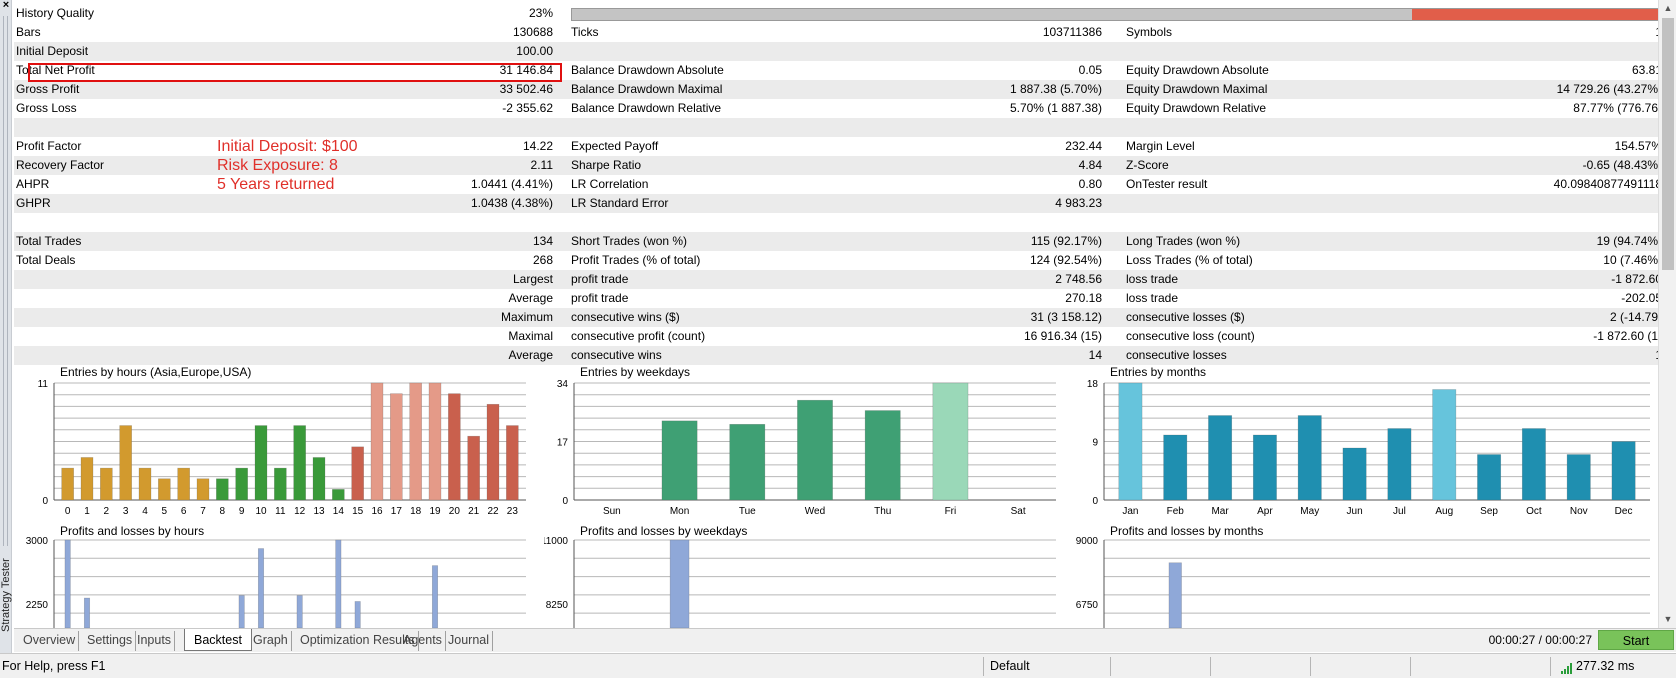 Image resolution: width=1676 pixels, height=678 pixels. Describe the element at coordinates (295, 72) in the screenshot. I see `total-net-profit-highlight` at that location.